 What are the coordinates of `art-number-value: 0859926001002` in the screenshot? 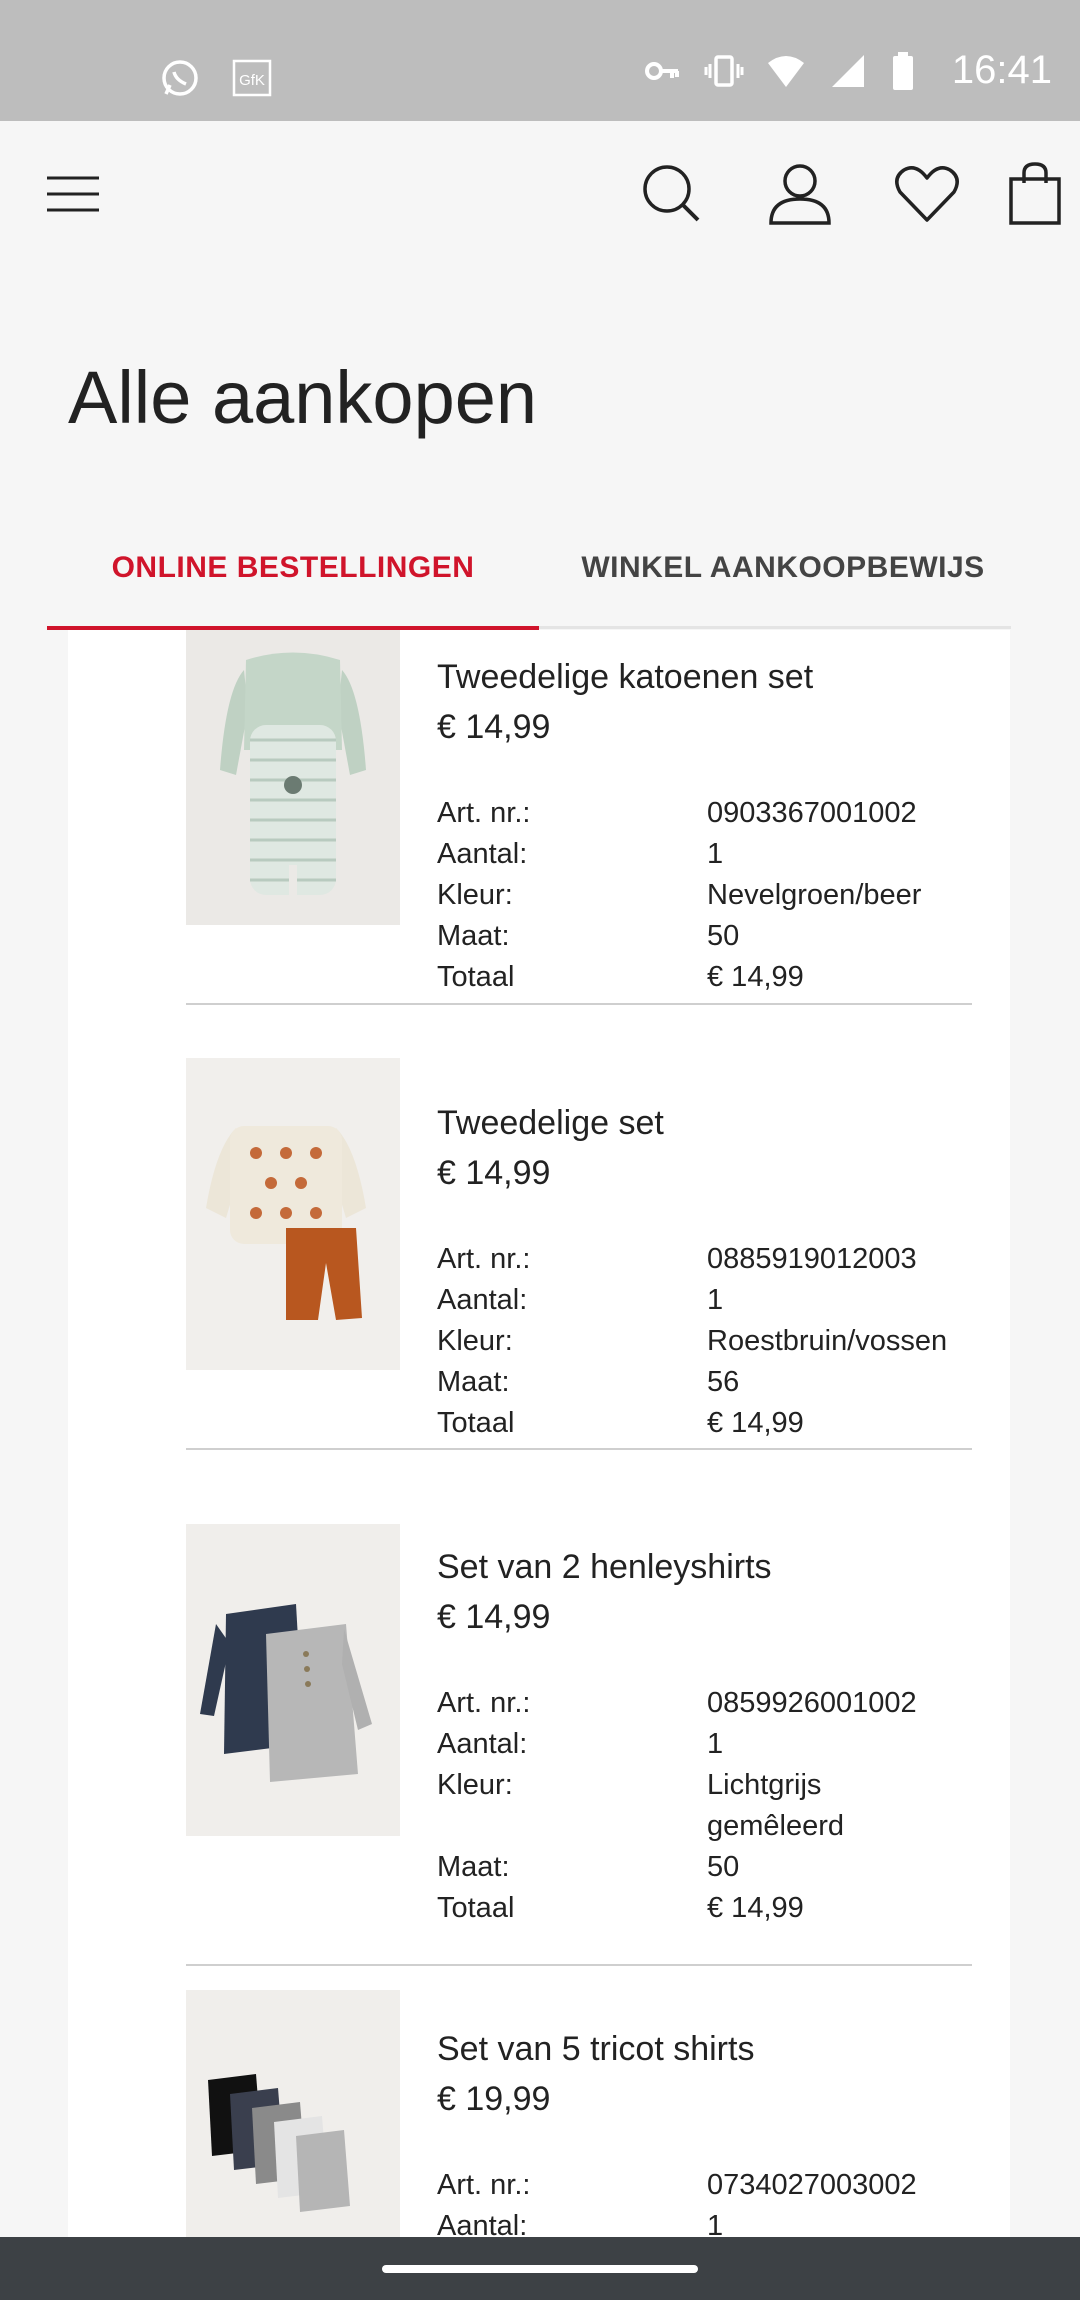 It's located at (812, 1703).